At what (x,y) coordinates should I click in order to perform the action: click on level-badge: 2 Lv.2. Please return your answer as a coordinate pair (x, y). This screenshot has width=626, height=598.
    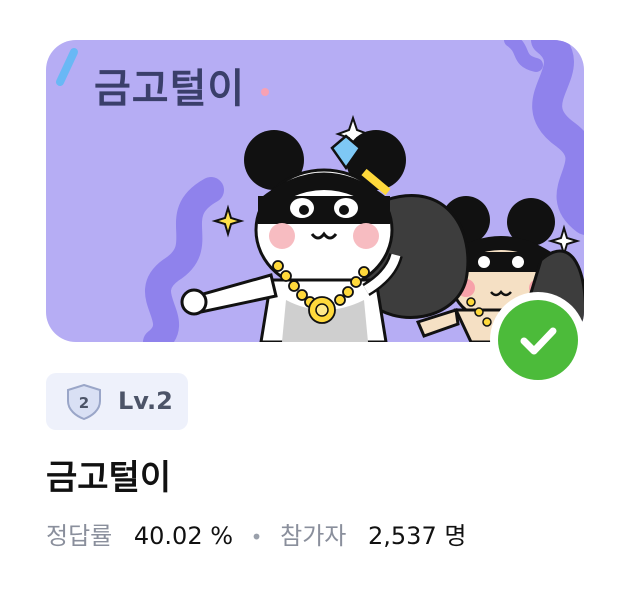
    Looking at the image, I should click on (117, 401).